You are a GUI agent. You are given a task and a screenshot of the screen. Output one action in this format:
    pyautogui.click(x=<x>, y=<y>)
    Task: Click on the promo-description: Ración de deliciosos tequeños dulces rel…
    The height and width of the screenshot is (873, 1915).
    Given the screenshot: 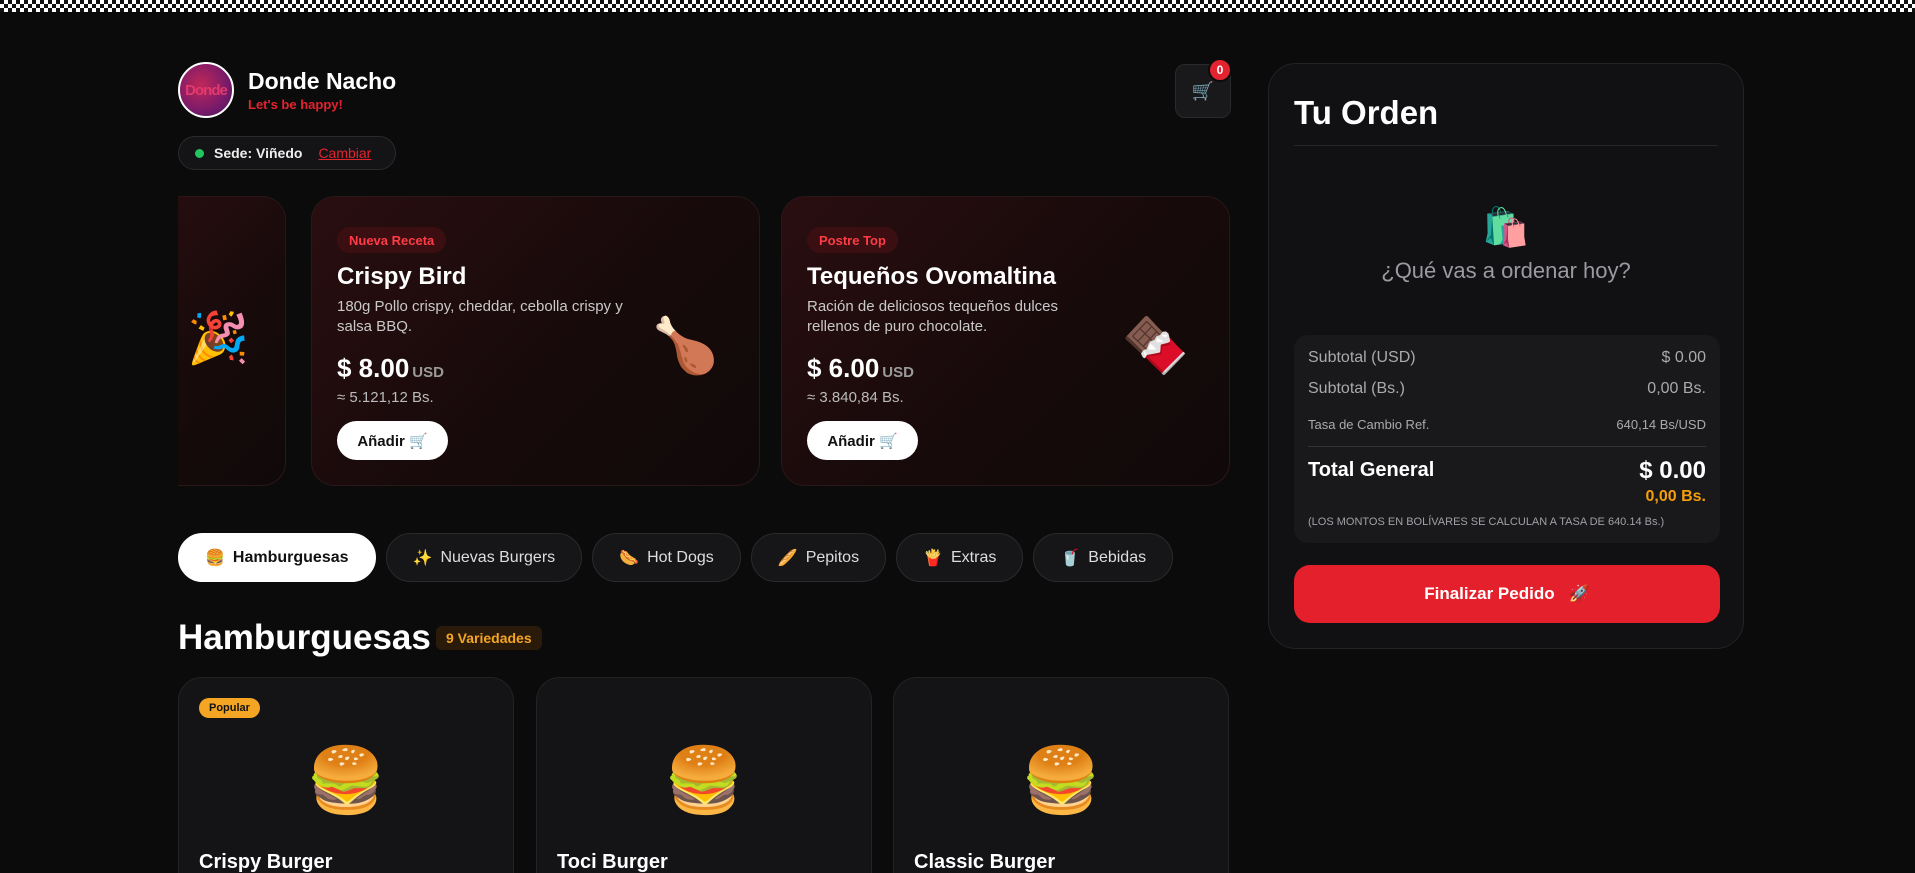 What is the action you would take?
    pyautogui.click(x=932, y=316)
    